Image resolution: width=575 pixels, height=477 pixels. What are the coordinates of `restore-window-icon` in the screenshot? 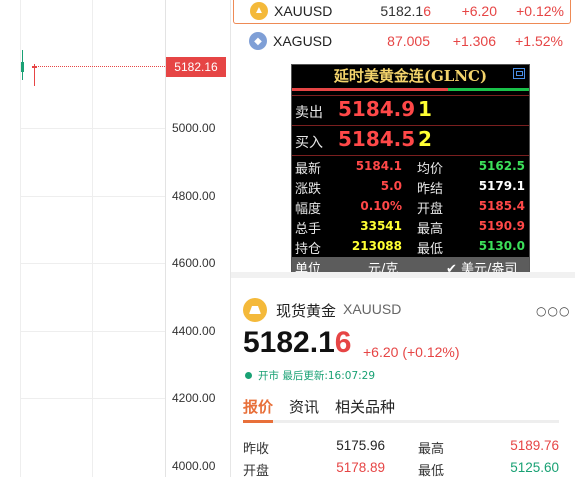 It's located at (519, 73).